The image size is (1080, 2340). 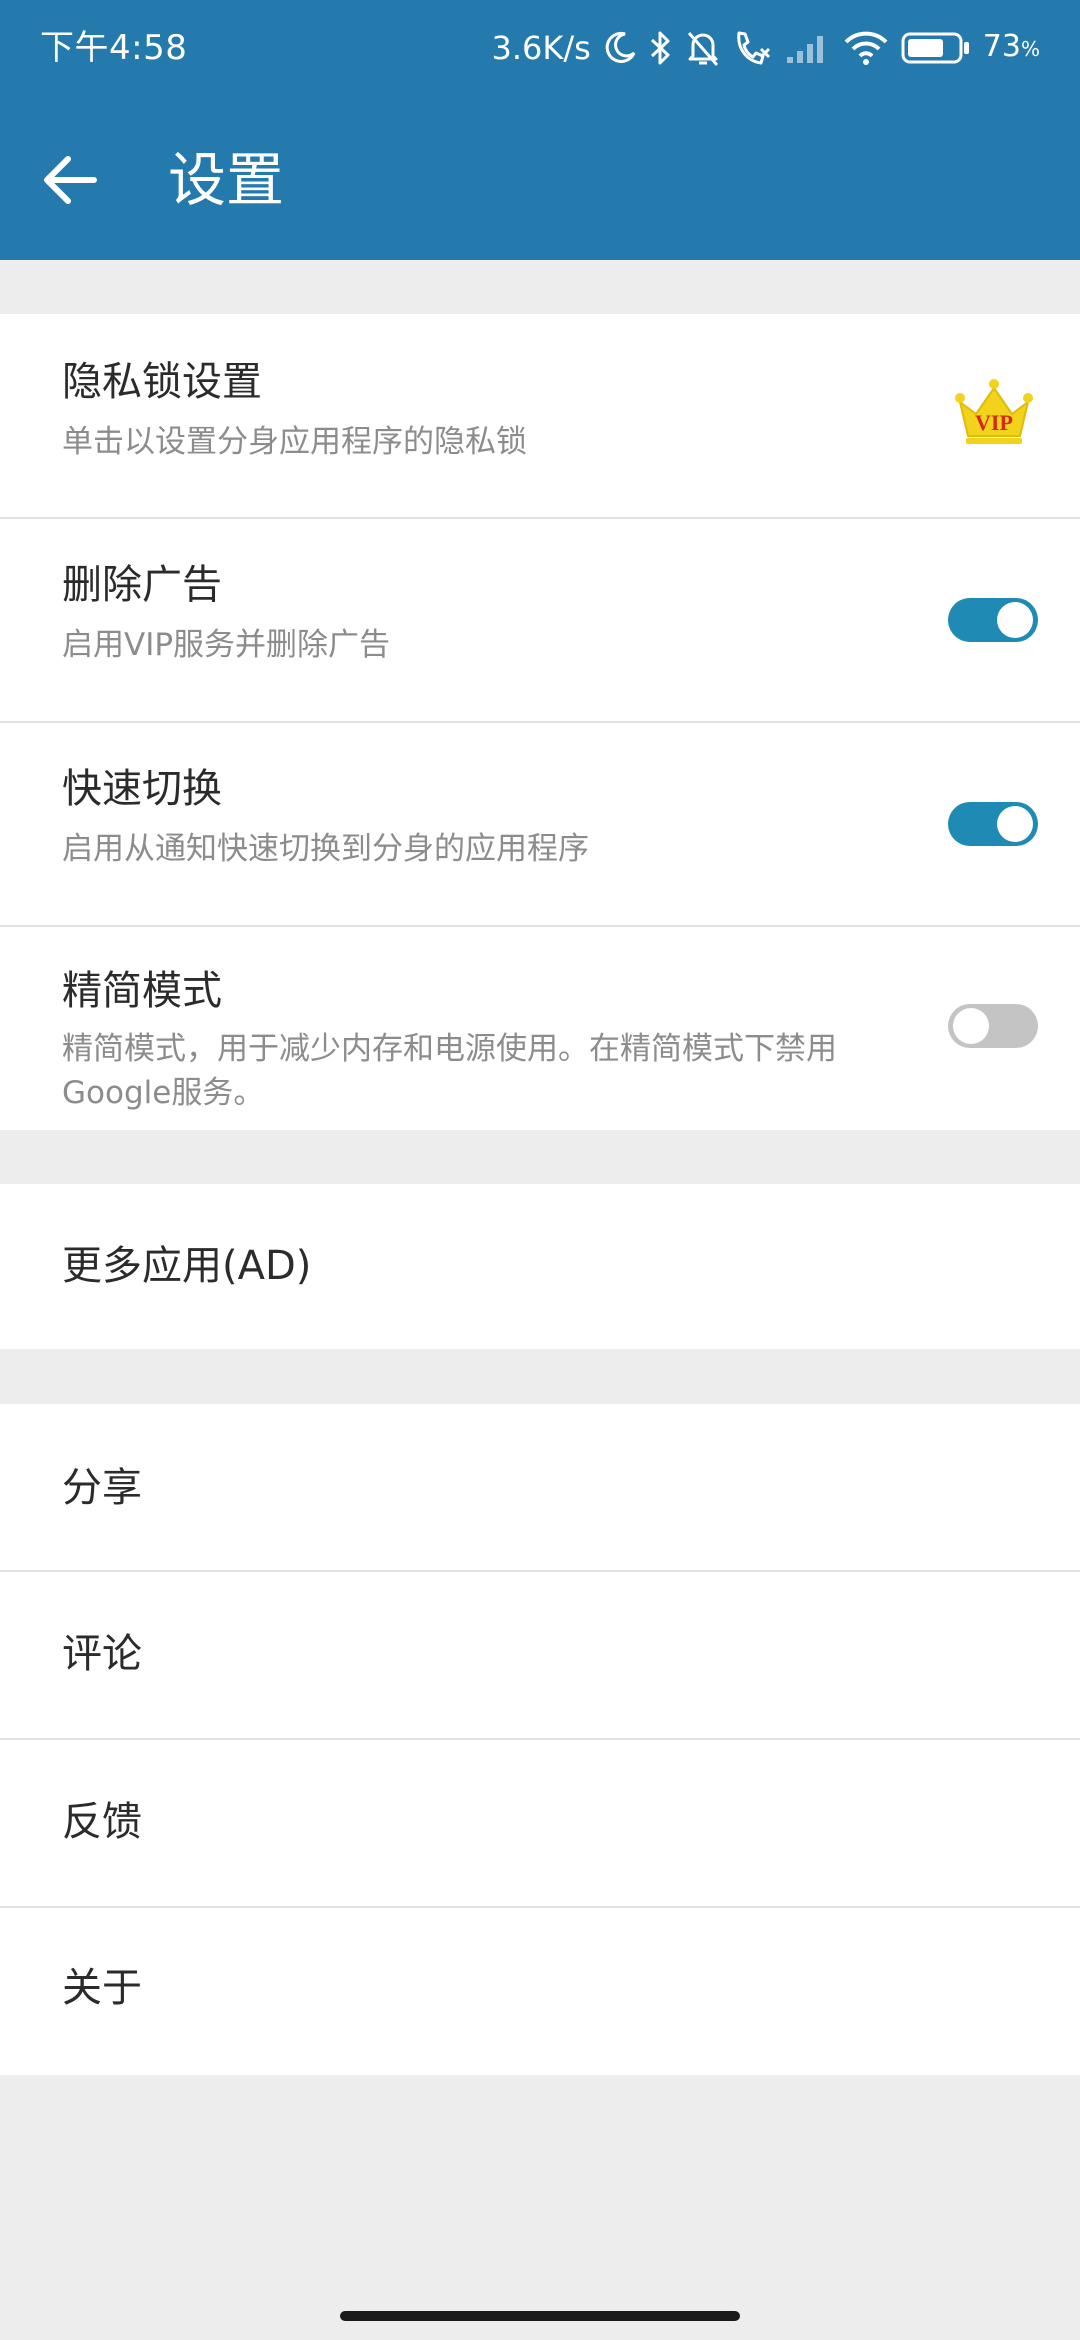 I want to click on battery-percent: 73%, so click(x=1011, y=46).